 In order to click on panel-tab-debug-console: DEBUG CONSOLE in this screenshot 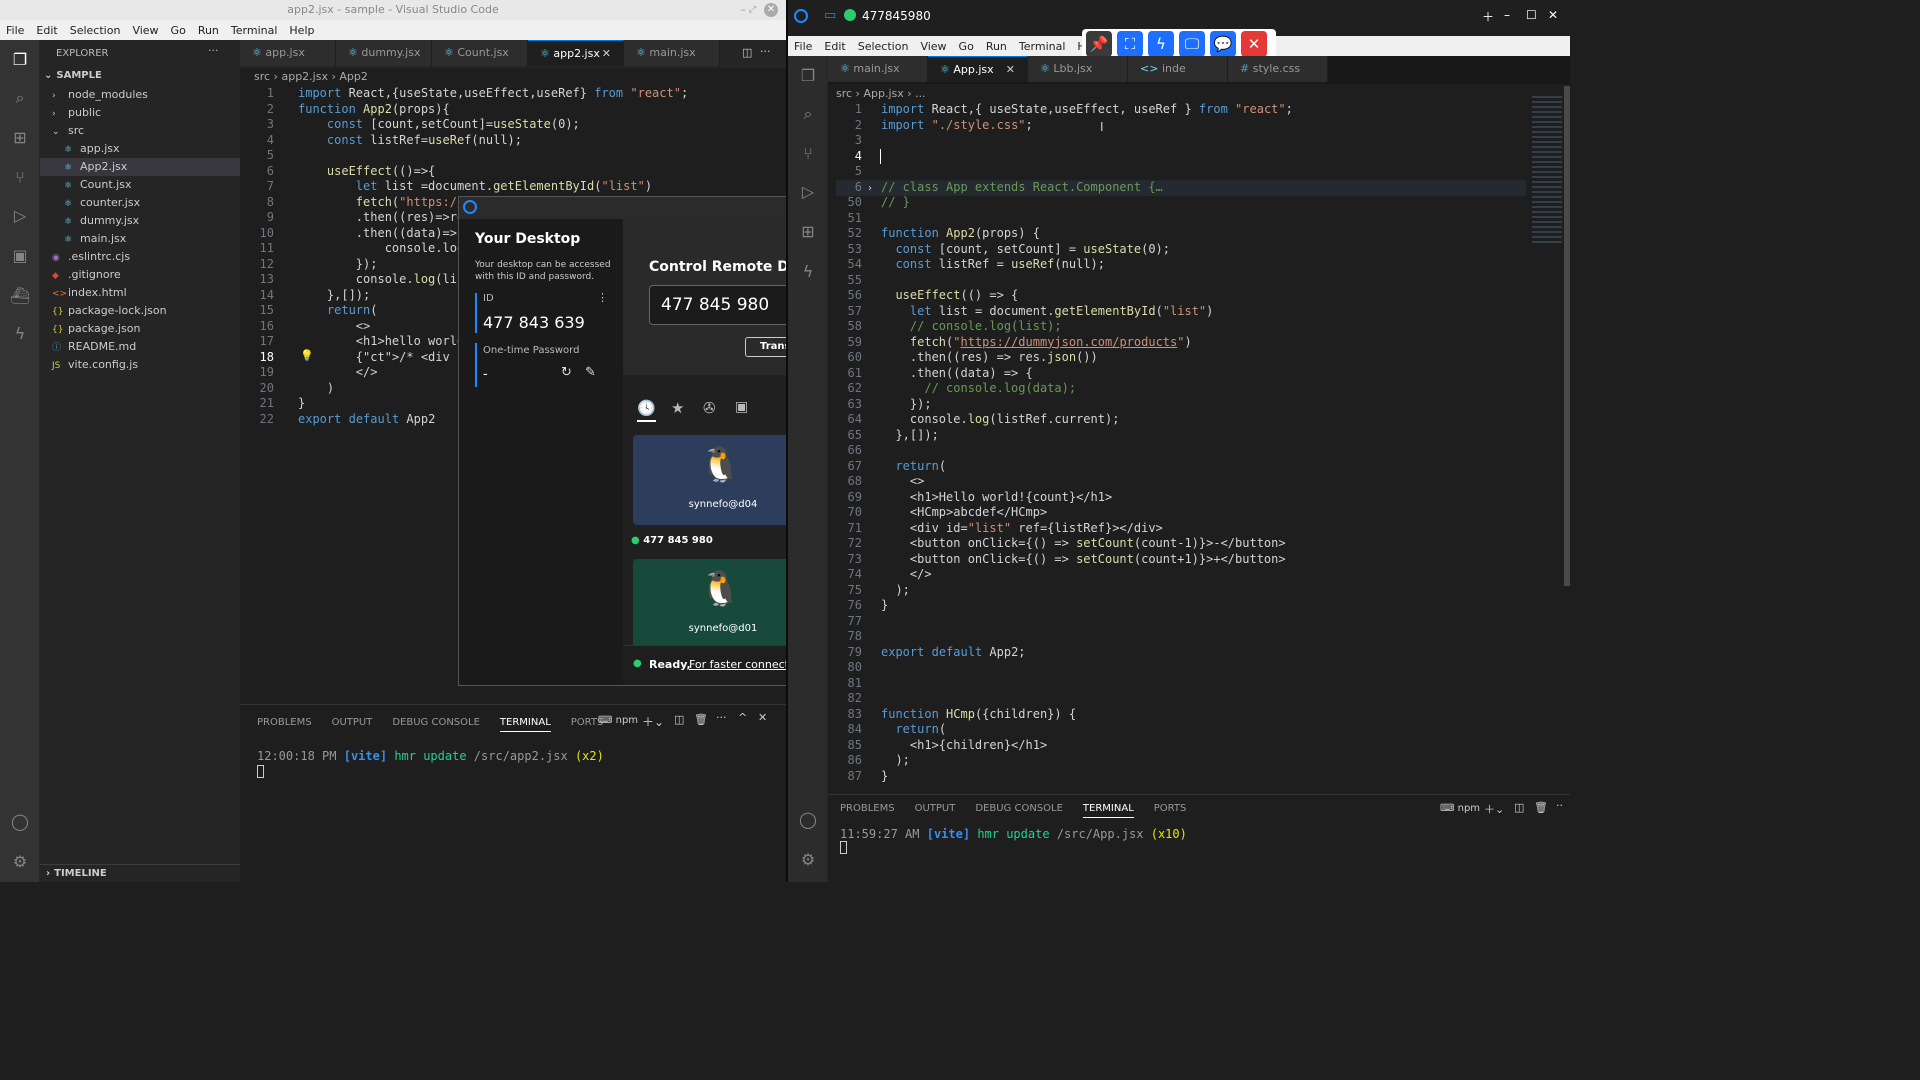, I will do `click(1019, 810)`.